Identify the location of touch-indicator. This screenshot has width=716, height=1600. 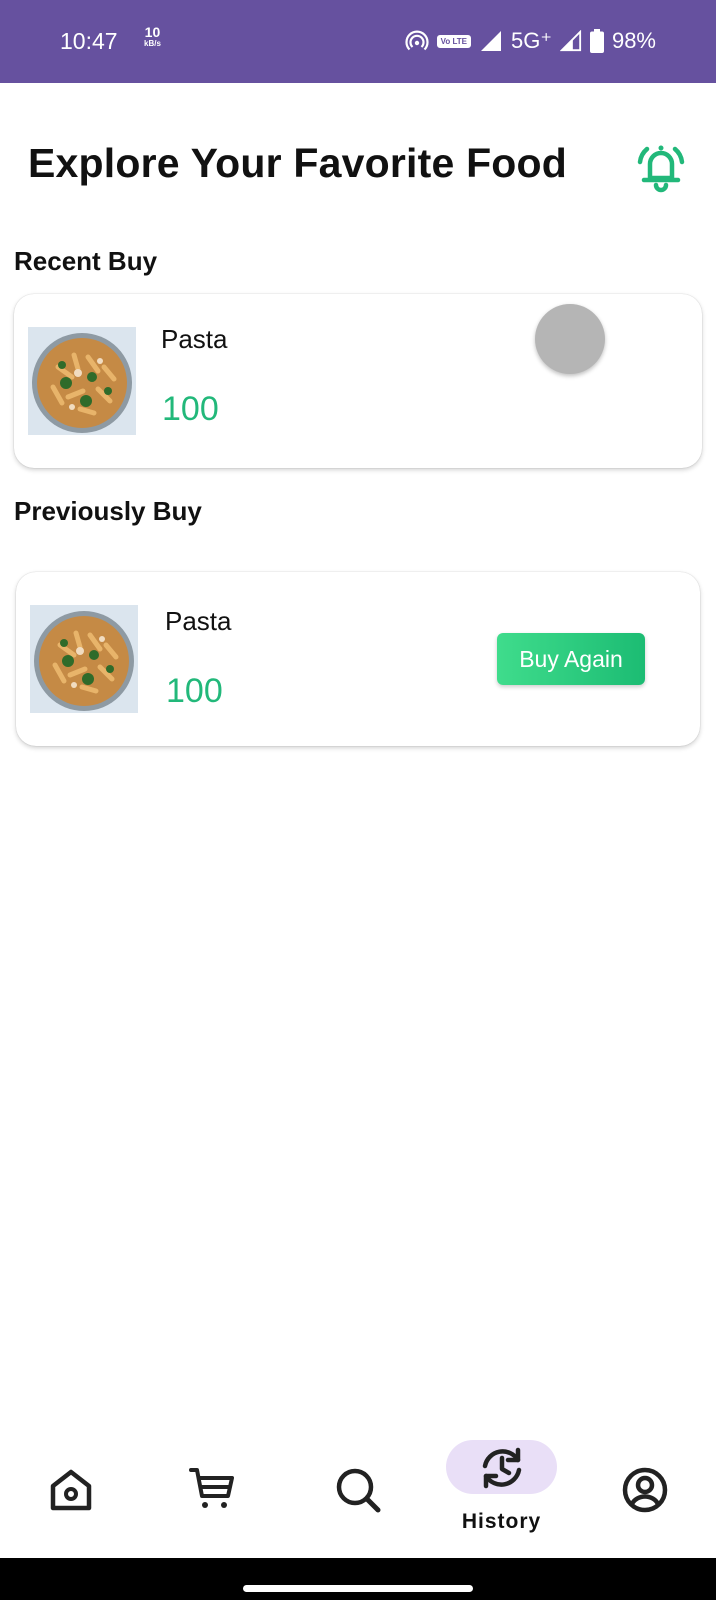
(570, 339).